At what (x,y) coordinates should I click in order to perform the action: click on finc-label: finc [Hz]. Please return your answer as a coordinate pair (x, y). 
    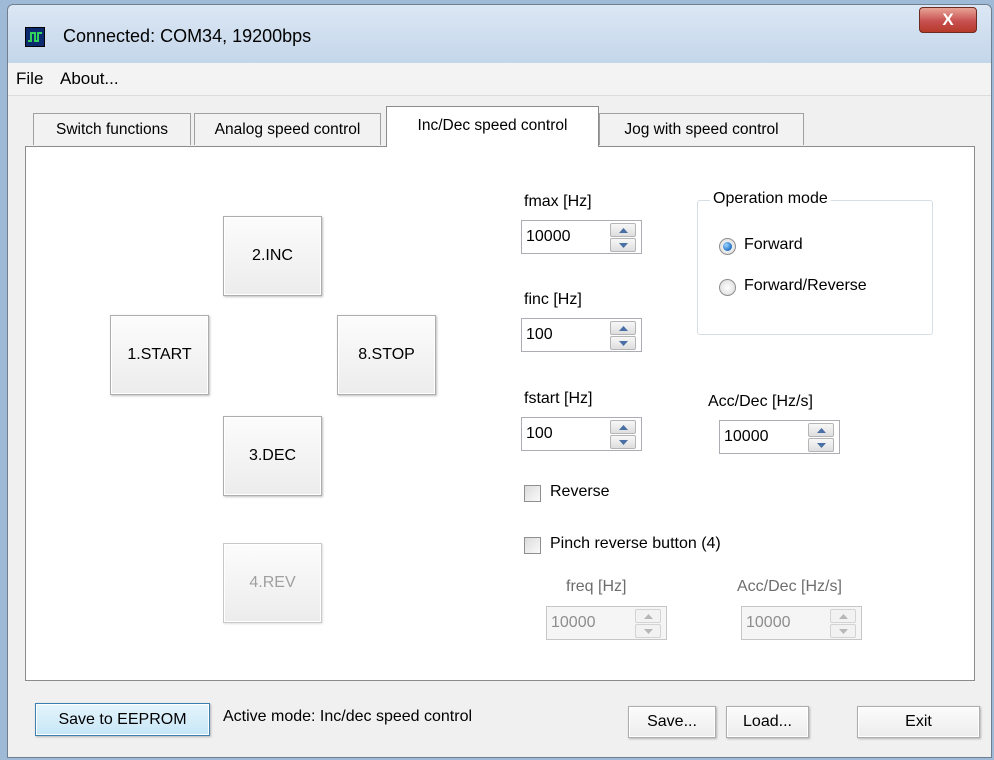
    Looking at the image, I should click on (553, 299).